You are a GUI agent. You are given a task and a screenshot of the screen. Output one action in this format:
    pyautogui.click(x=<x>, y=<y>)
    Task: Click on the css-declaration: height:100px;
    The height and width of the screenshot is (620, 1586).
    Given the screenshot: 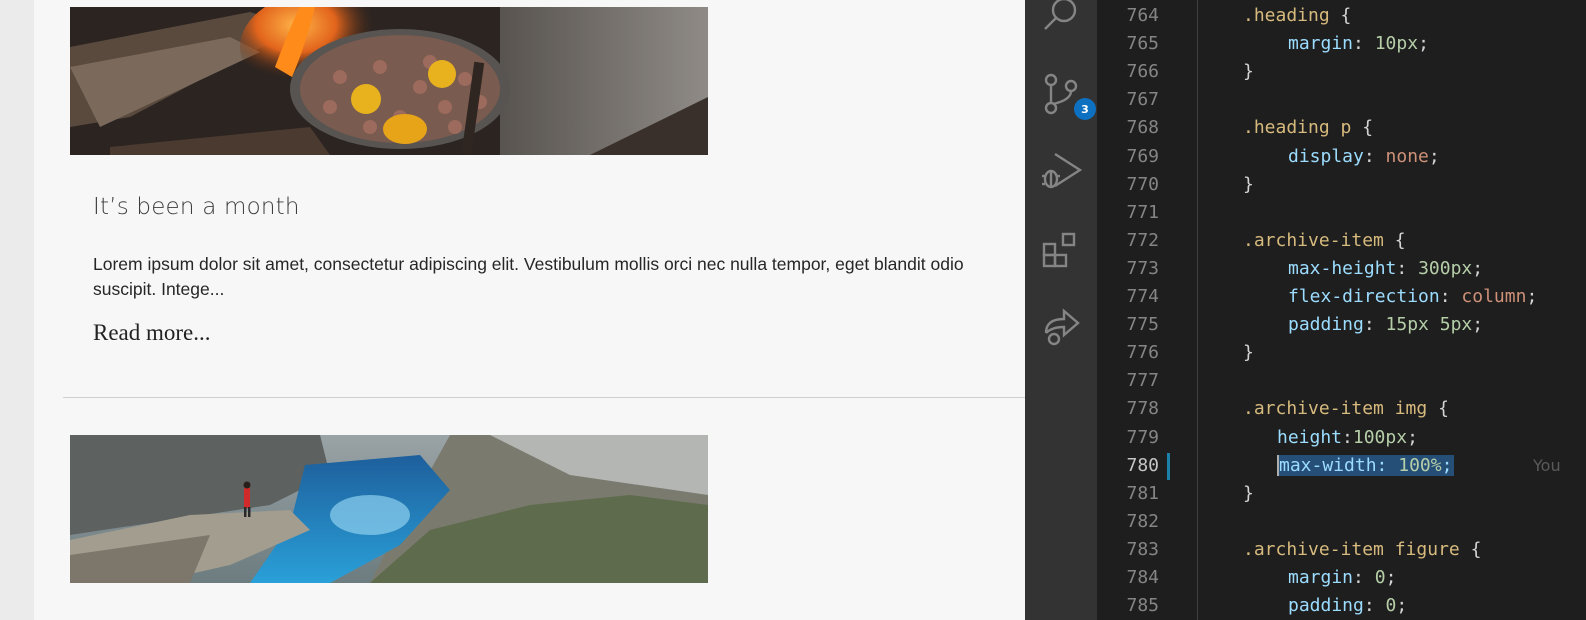 What is the action you would take?
    pyautogui.click(x=1347, y=438)
    